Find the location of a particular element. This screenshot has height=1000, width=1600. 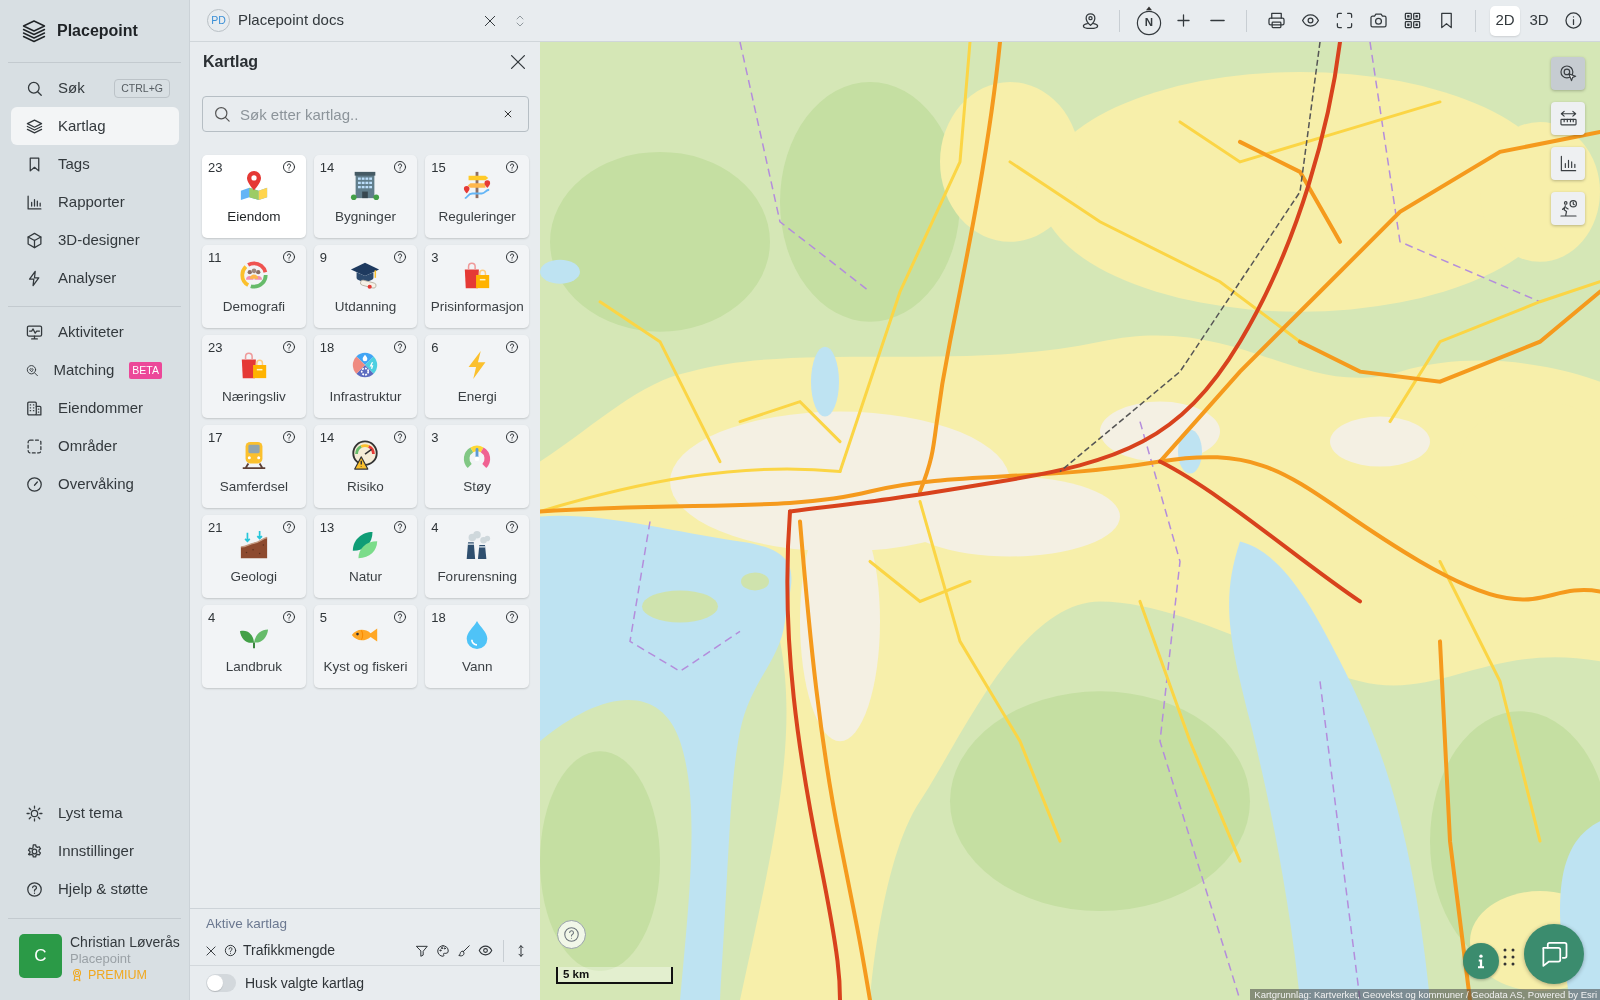

qr-code-icon is located at coordinates (1412, 20).